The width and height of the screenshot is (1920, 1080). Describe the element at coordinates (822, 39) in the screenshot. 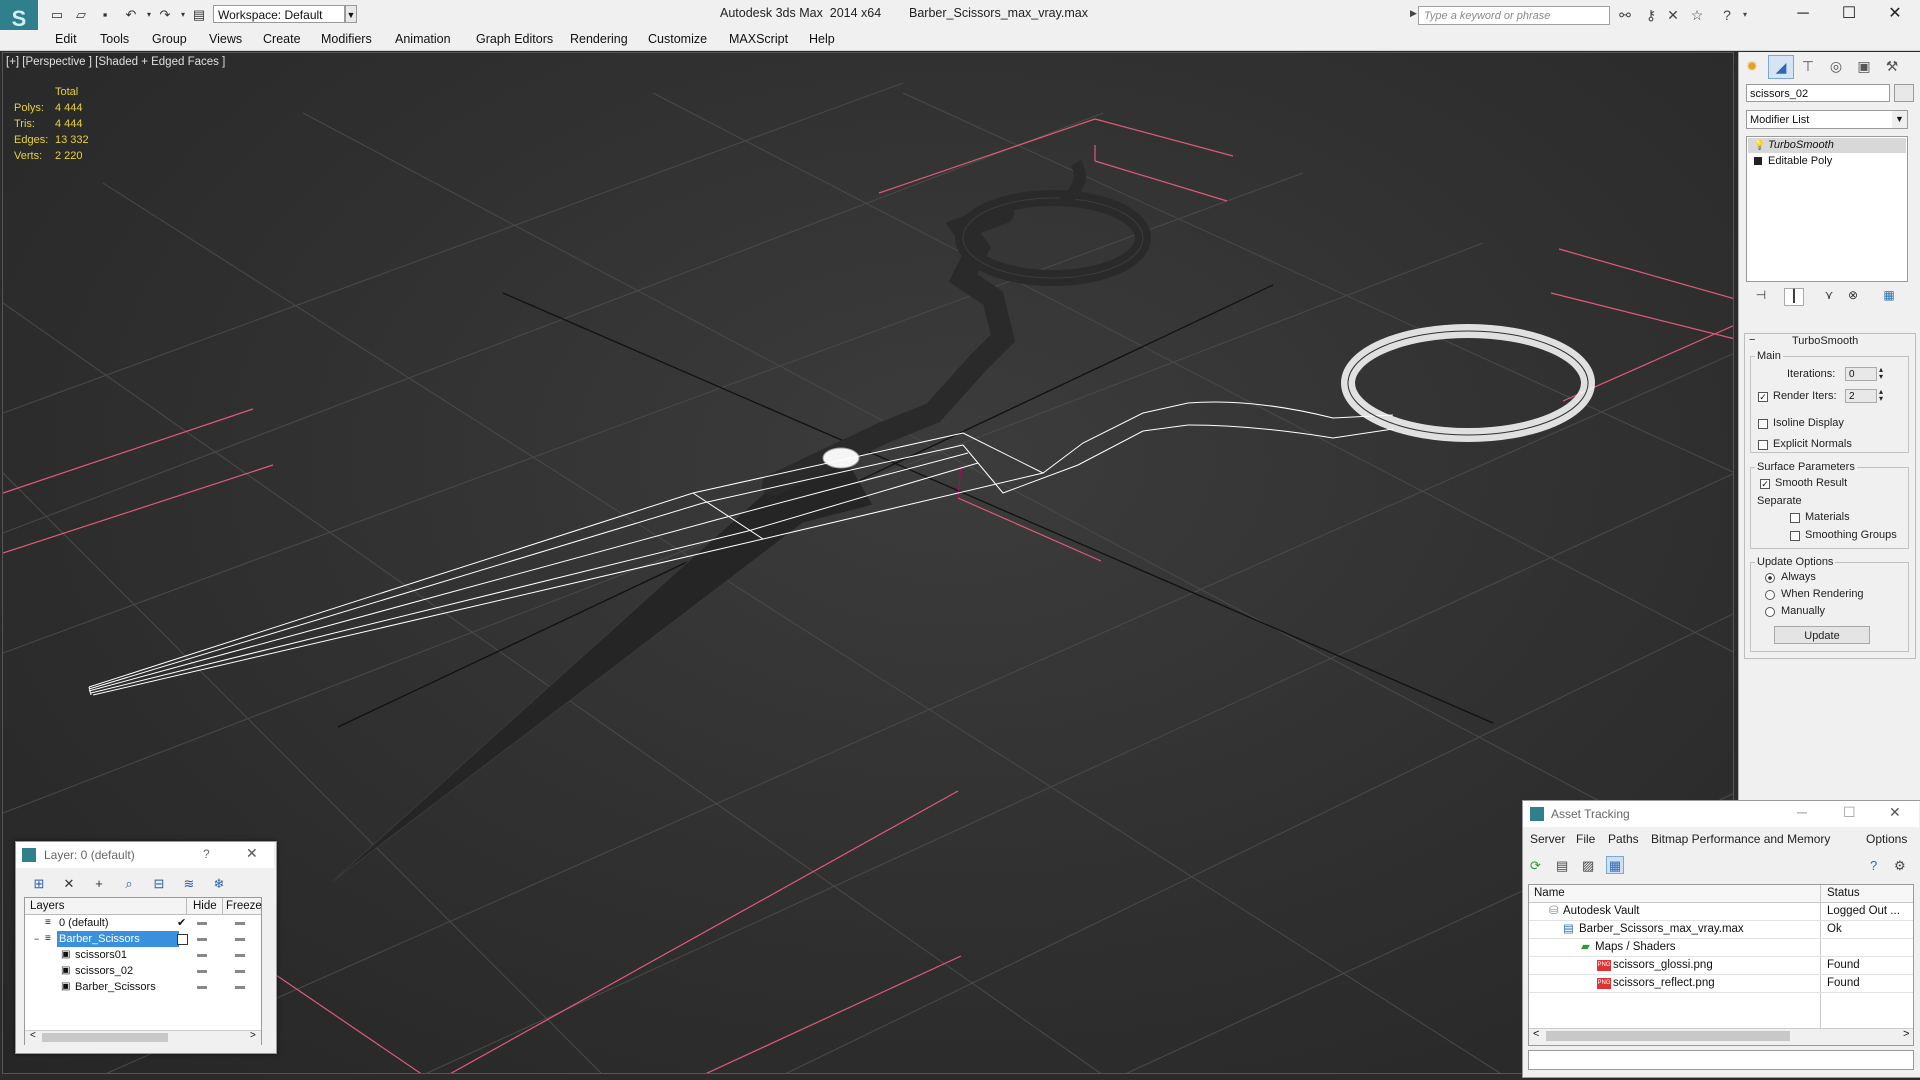

I see `menu-help: Help` at that location.